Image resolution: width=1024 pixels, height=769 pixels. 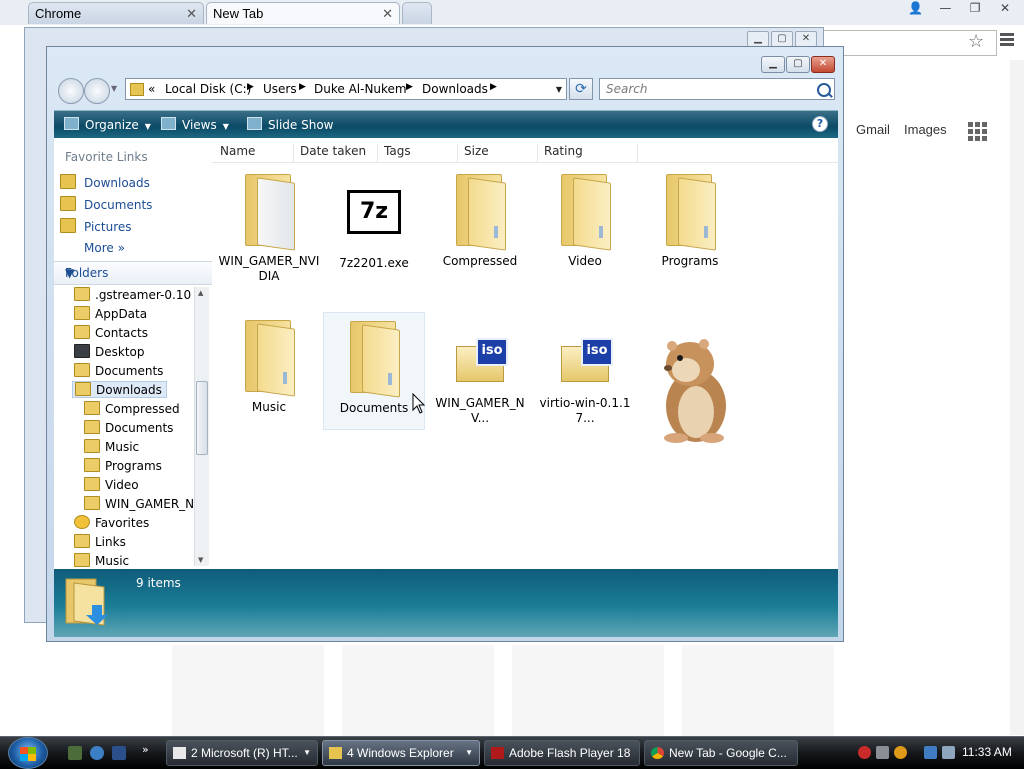 I want to click on new-tab-button, so click(x=417, y=13).